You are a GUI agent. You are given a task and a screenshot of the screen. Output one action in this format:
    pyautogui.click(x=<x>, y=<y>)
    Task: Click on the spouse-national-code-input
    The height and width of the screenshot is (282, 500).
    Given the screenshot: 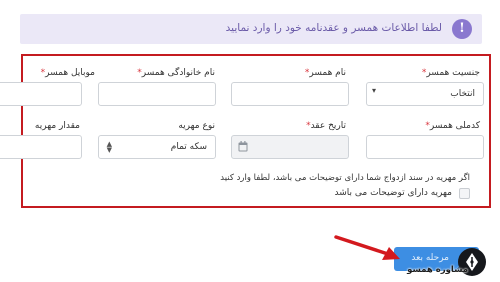 What is the action you would take?
    pyautogui.click(x=425, y=147)
    